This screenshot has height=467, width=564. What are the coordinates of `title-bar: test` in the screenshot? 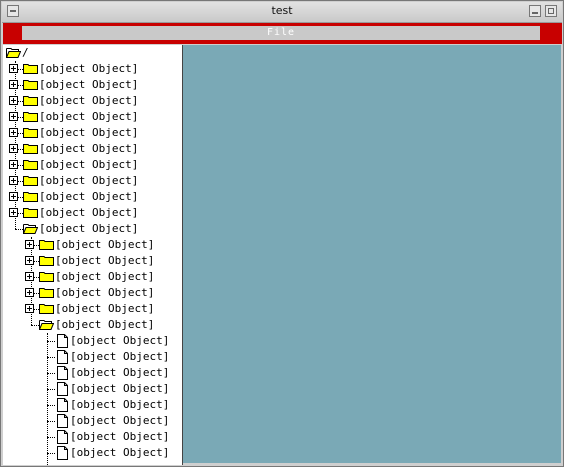 It's located at (282, 12).